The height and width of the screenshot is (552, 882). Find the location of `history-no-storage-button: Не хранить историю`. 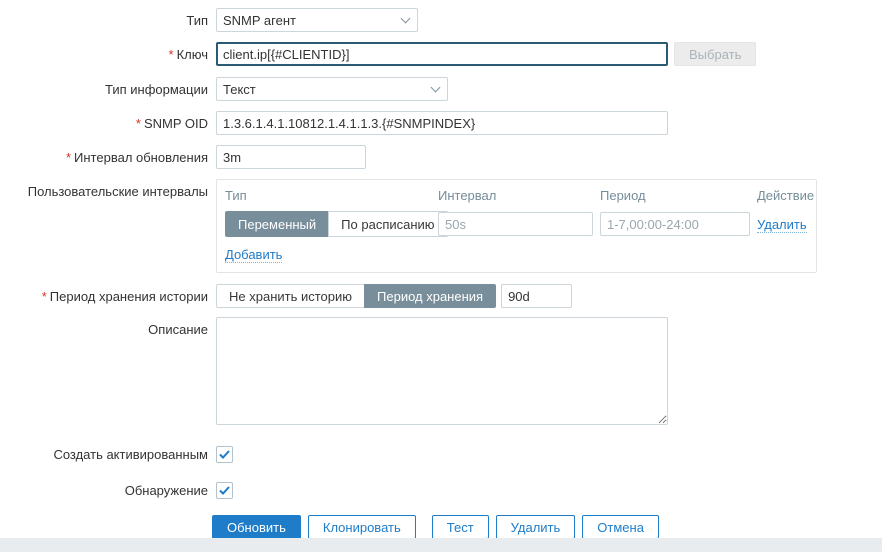

history-no-storage-button: Не хранить историю is located at coordinates (291, 296).